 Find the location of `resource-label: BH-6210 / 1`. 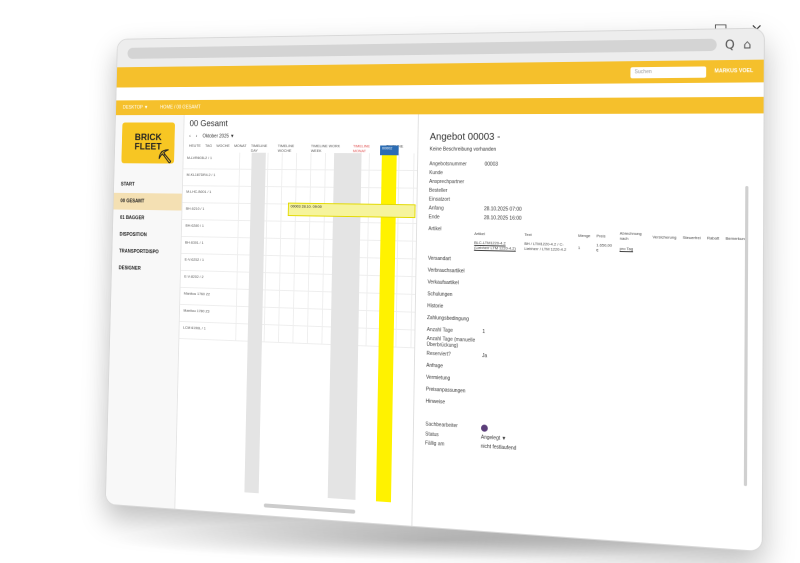

resource-label: BH-6210 / 1 is located at coordinates (211, 211).